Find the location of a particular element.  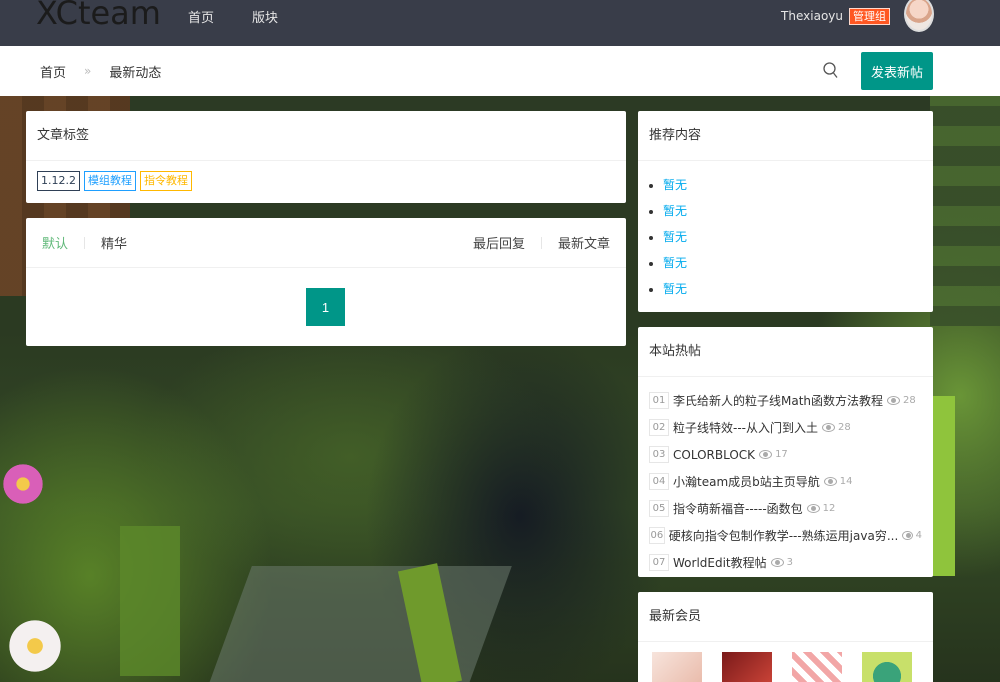

hot-post-views: 4 is located at coordinates (918, 535).